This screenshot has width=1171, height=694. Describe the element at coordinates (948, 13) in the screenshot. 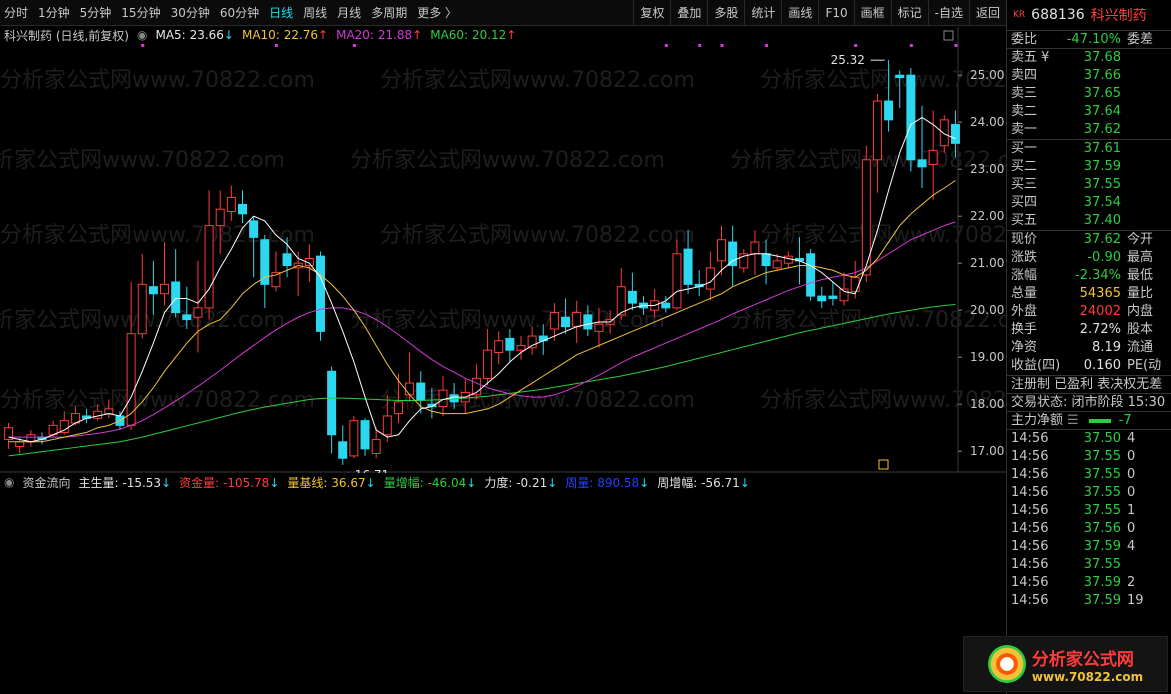

I see `toolbar-button-8: -自选` at that location.